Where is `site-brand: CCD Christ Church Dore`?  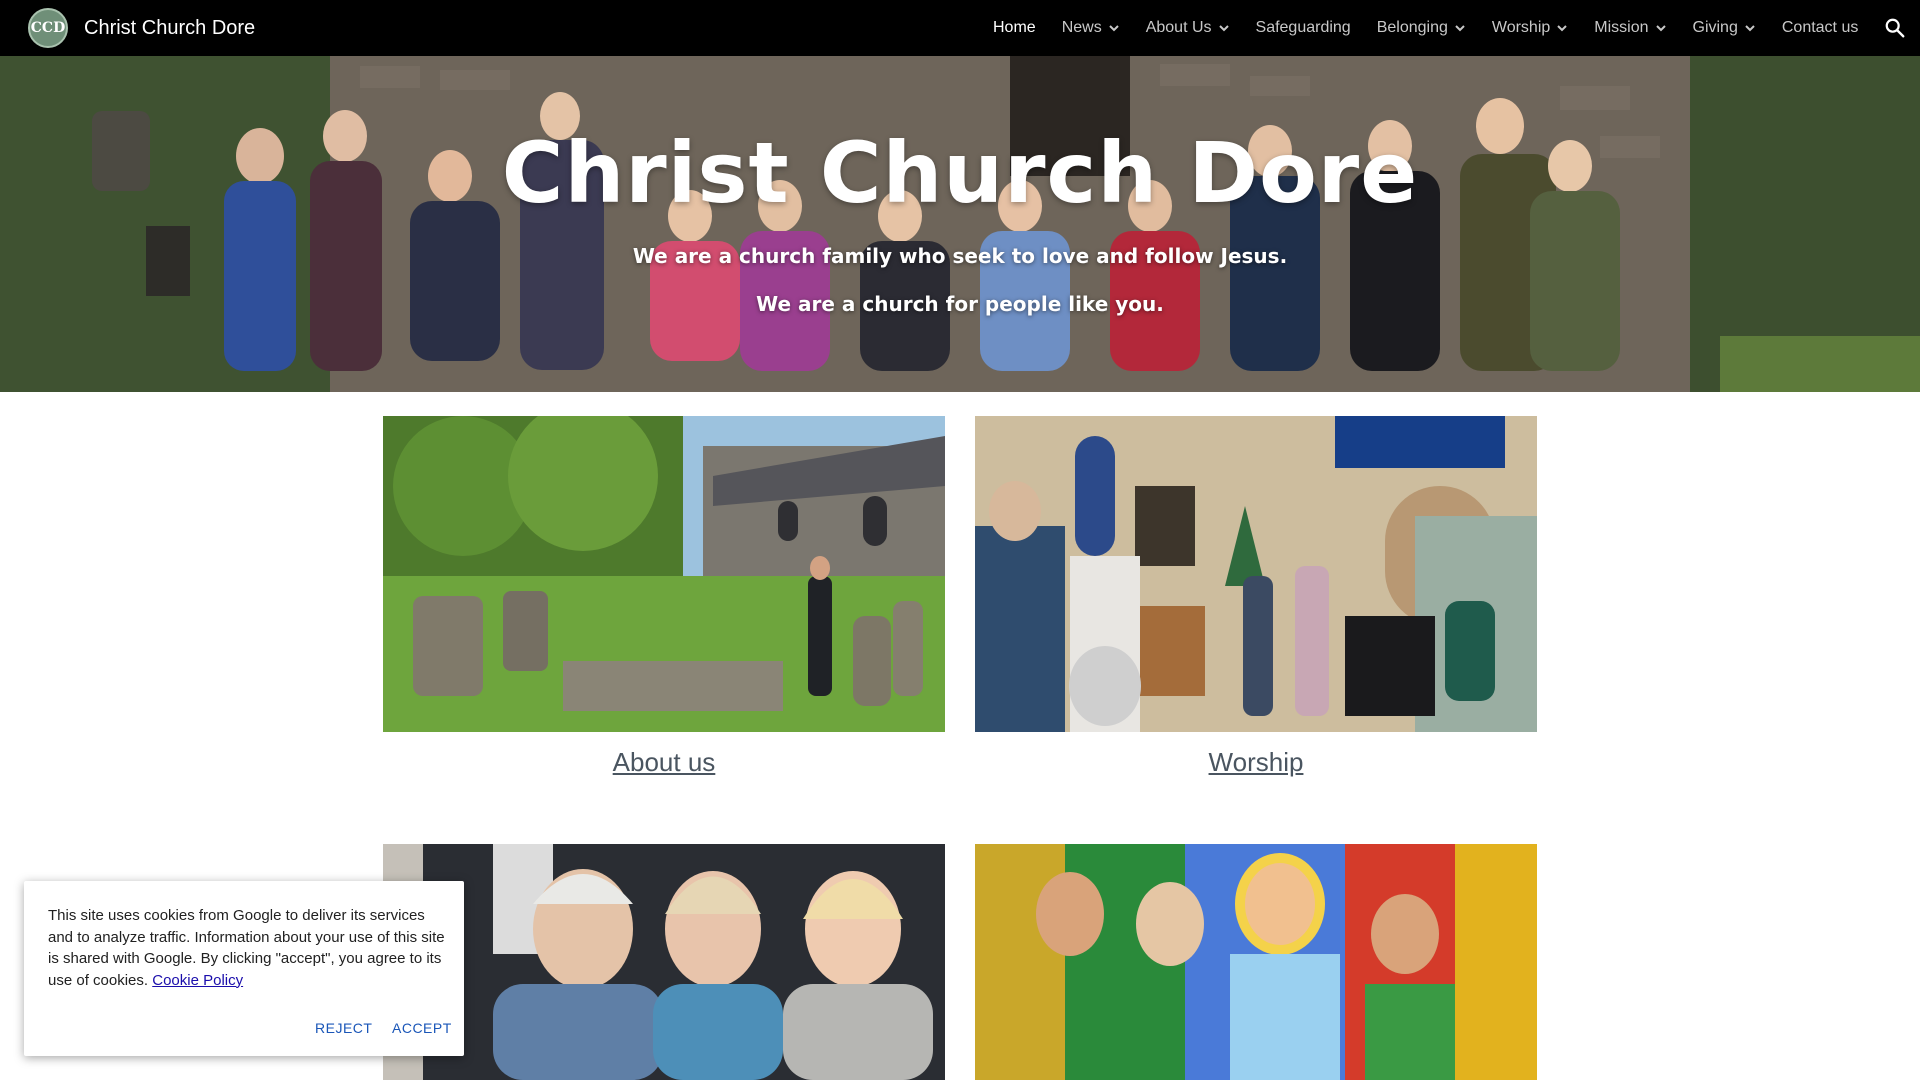 site-brand: CCD Christ Church Dore is located at coordinates (141, 28).